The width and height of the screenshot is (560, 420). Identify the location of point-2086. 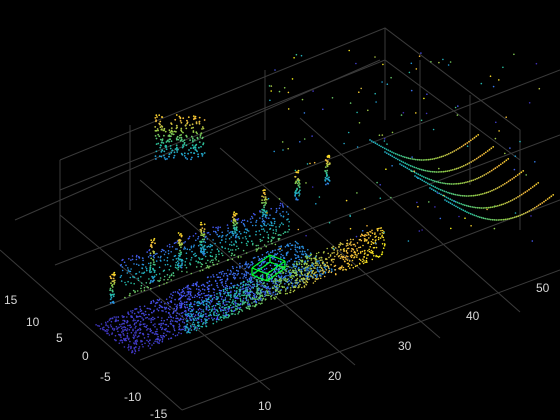
(340, 249).